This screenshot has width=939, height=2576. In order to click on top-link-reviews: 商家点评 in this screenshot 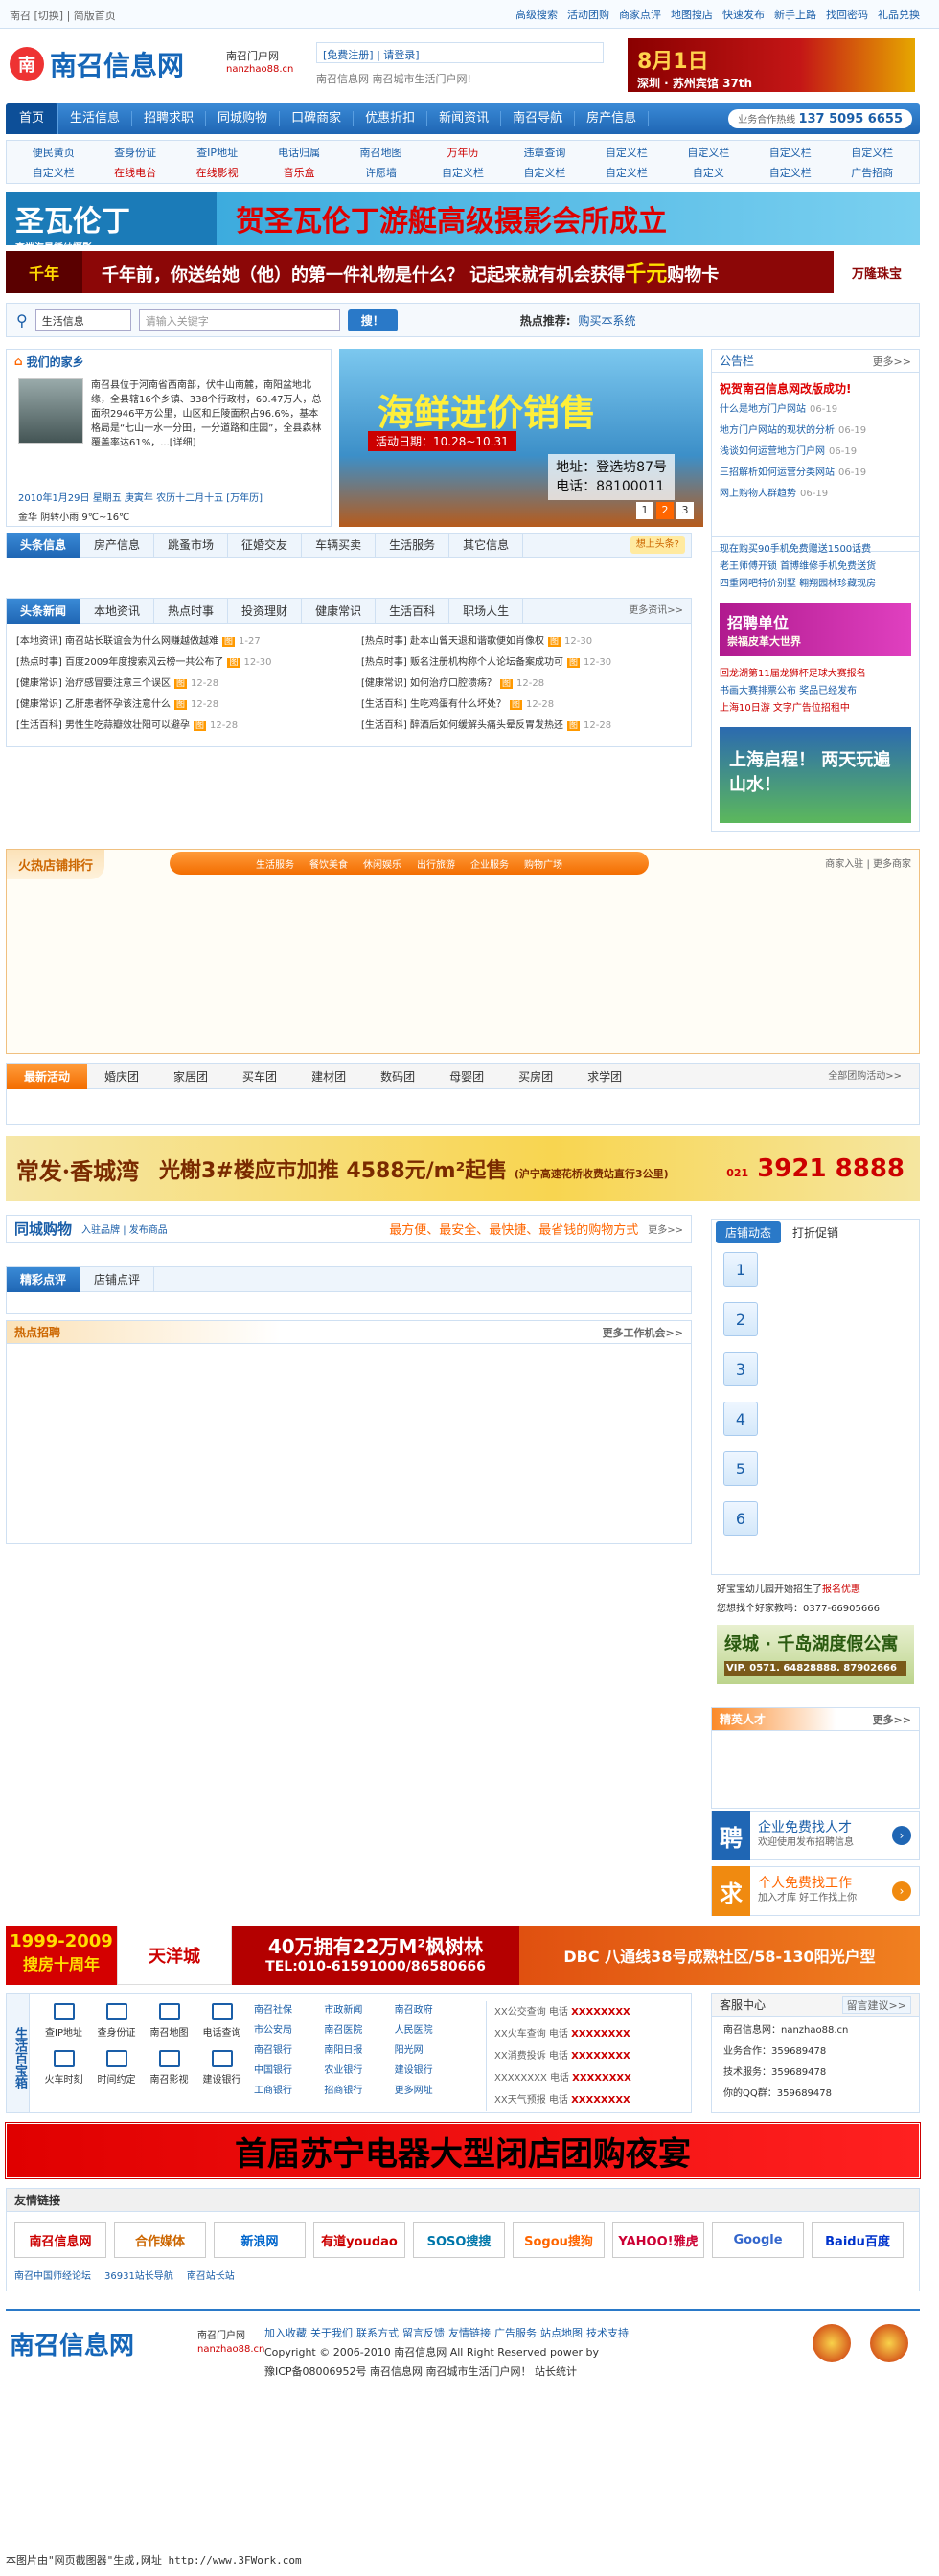, I will do `click(640, 15)`.